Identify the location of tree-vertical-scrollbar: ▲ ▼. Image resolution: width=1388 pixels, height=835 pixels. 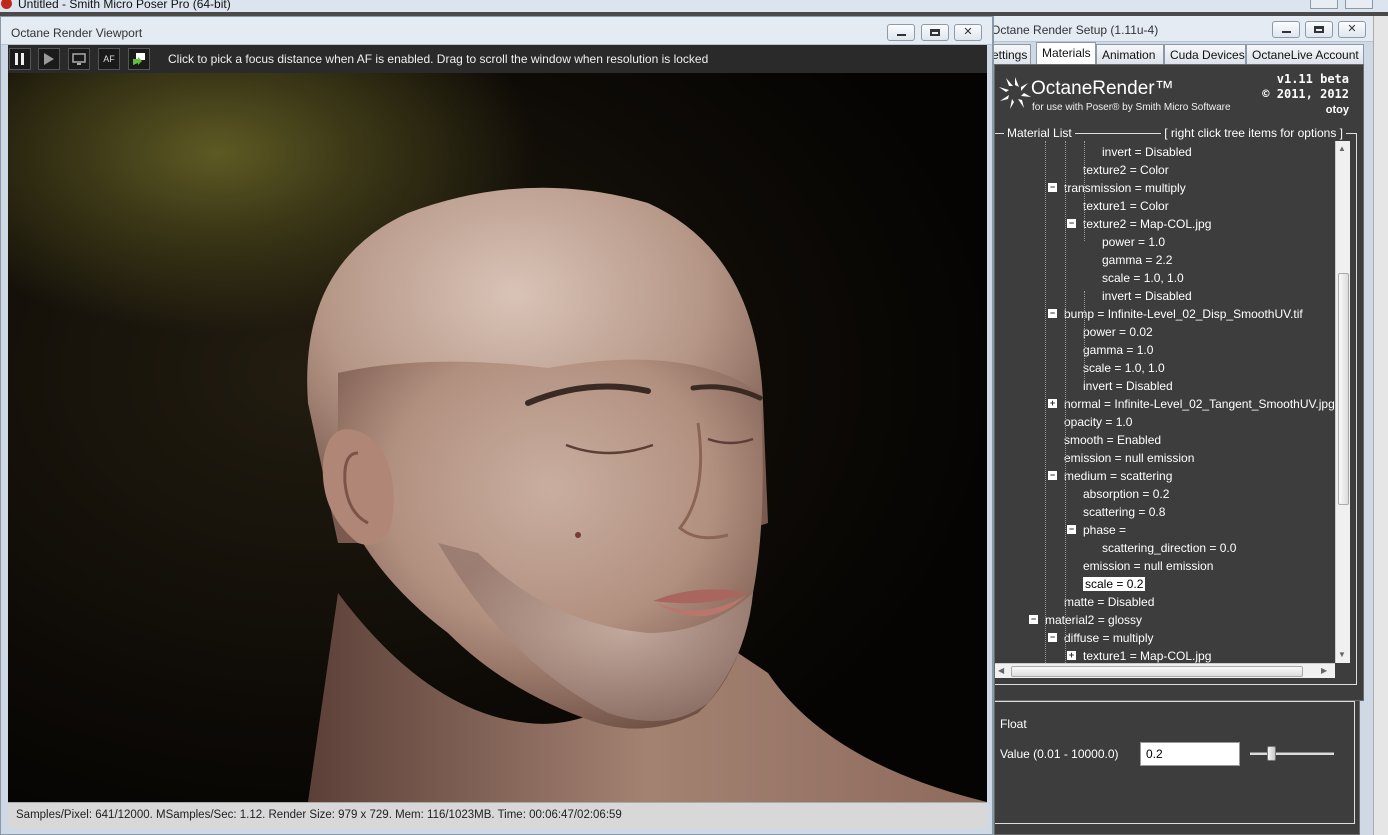
(1342, 402).